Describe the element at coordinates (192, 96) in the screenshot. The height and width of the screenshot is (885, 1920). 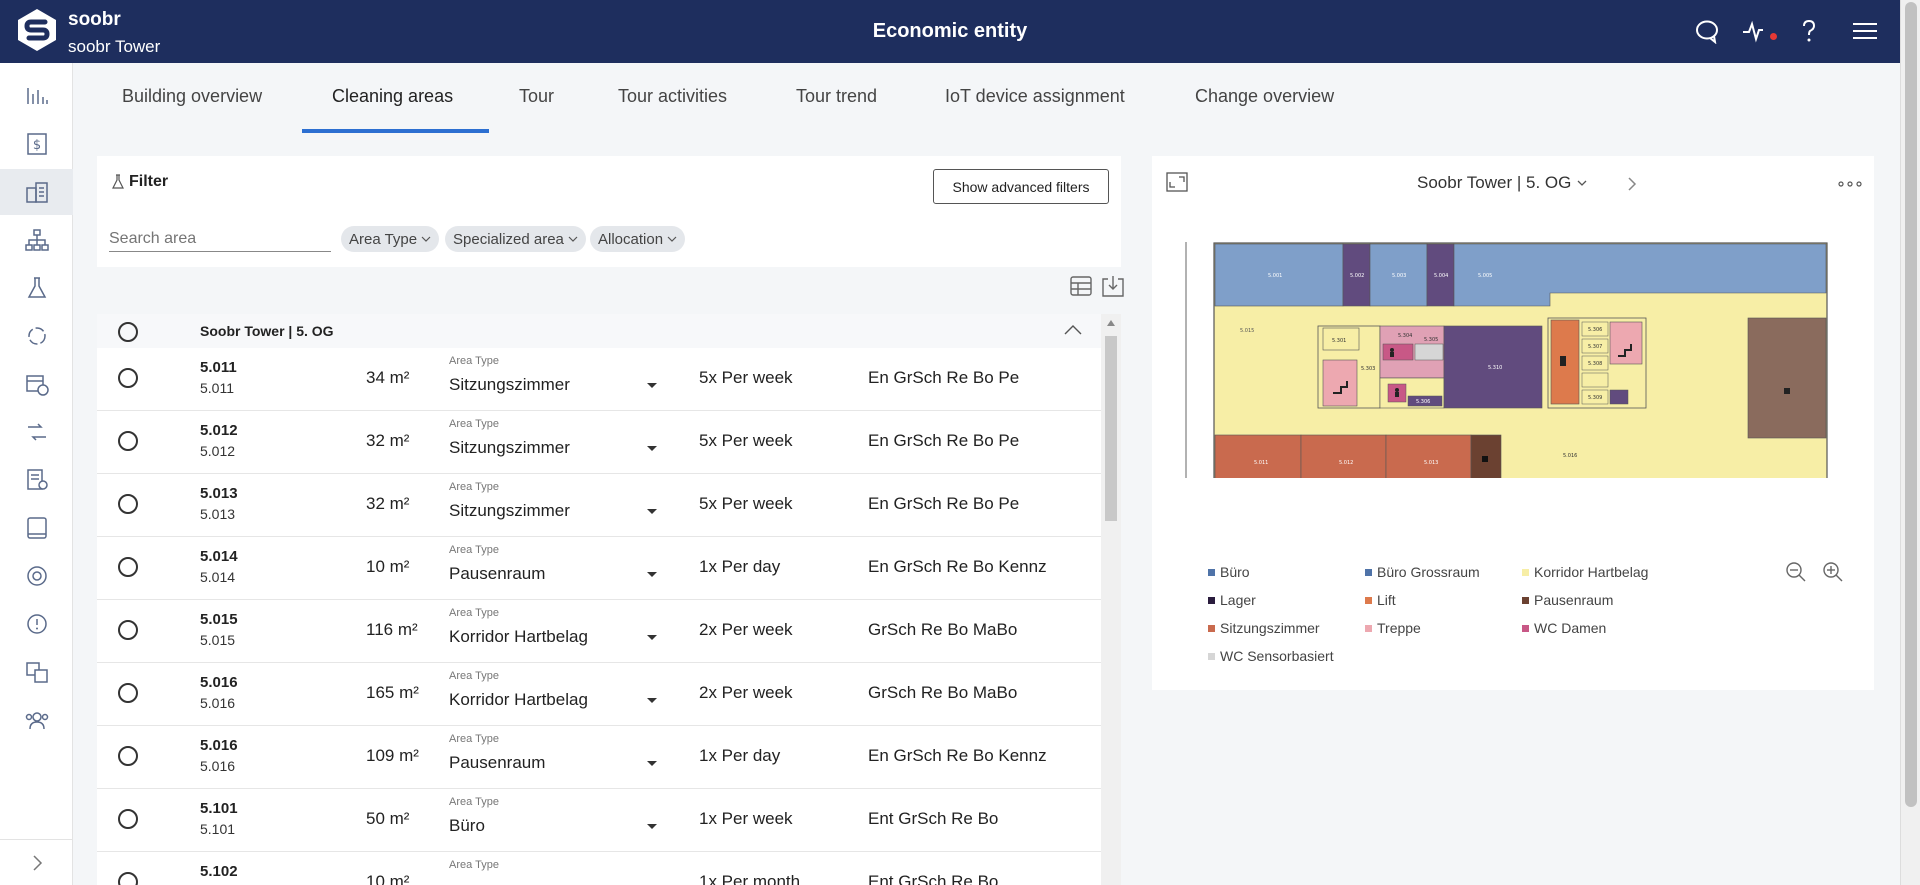
I see `tab-building-overview: Building overview` at that location.